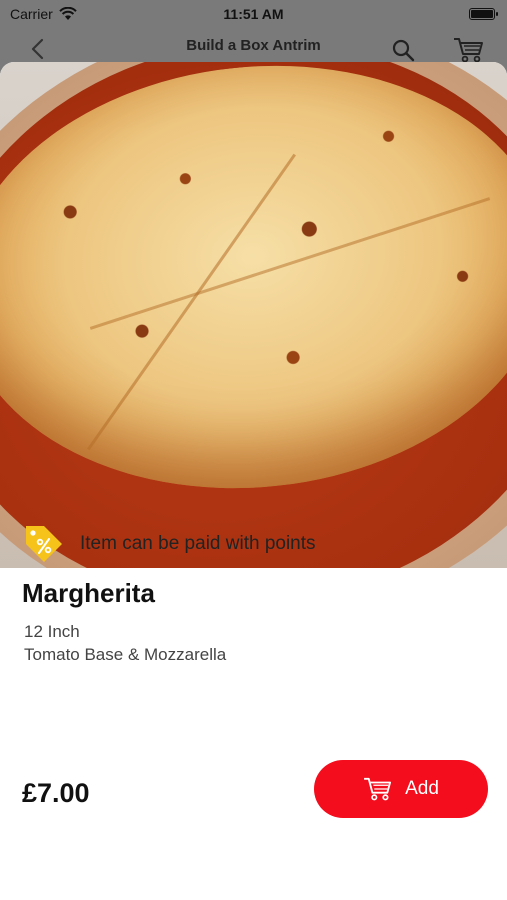 This screenshot has width=507, height=900. Describe the element at coordinates (253, 45) in the screenshot. I see `nav-title: Build a Box Antrim` at that location.